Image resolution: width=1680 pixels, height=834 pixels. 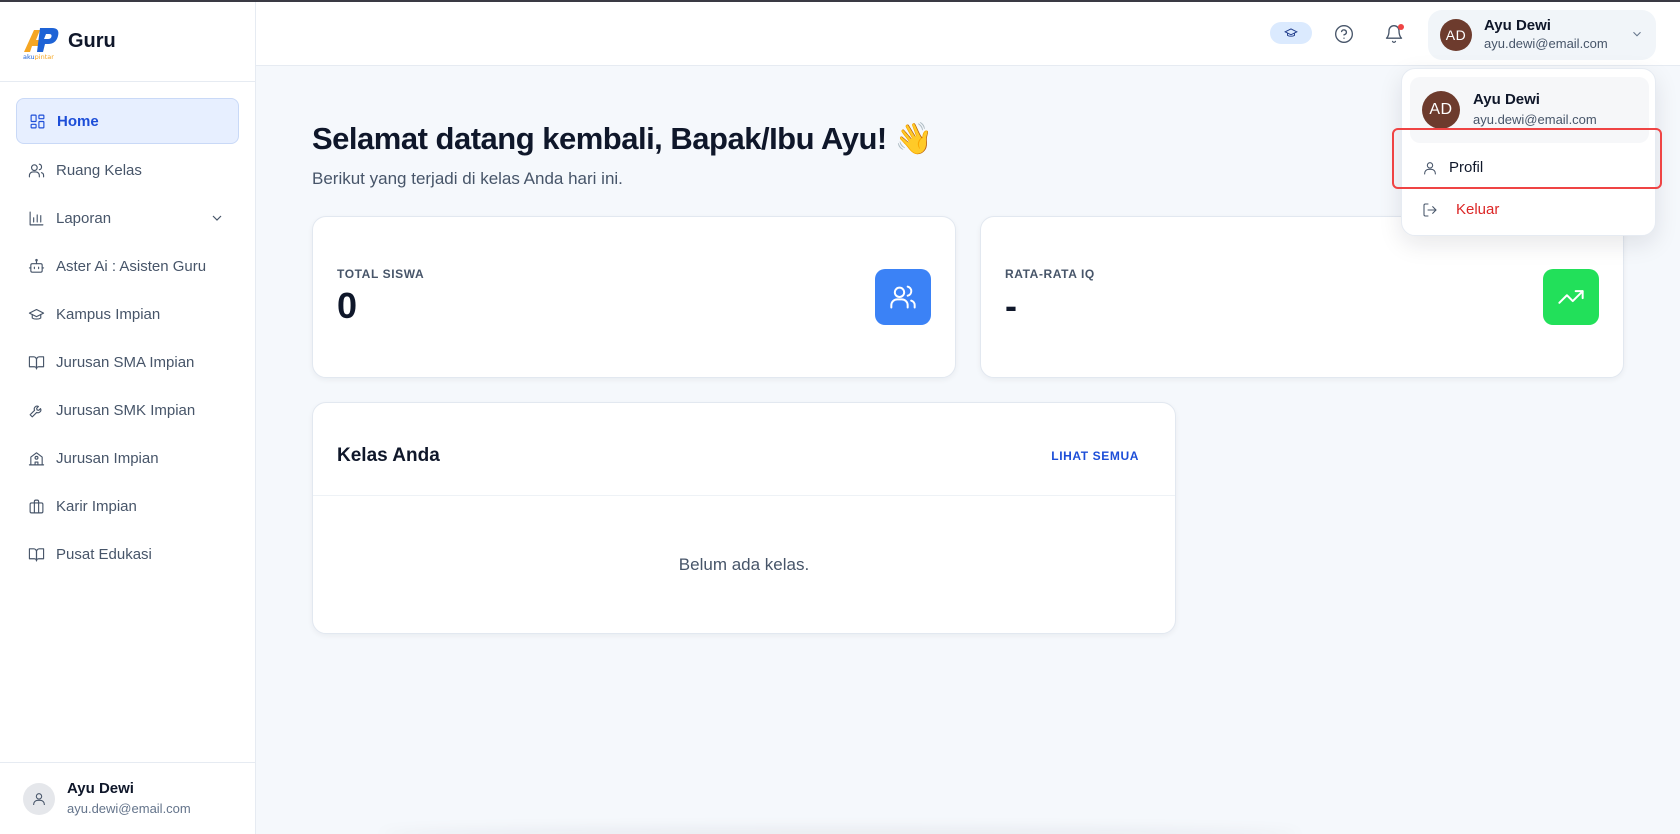 What do you see at coordinates (840, 831) in the screenshot?
I see `bottom-shadow` at bounding box center [840, 831].